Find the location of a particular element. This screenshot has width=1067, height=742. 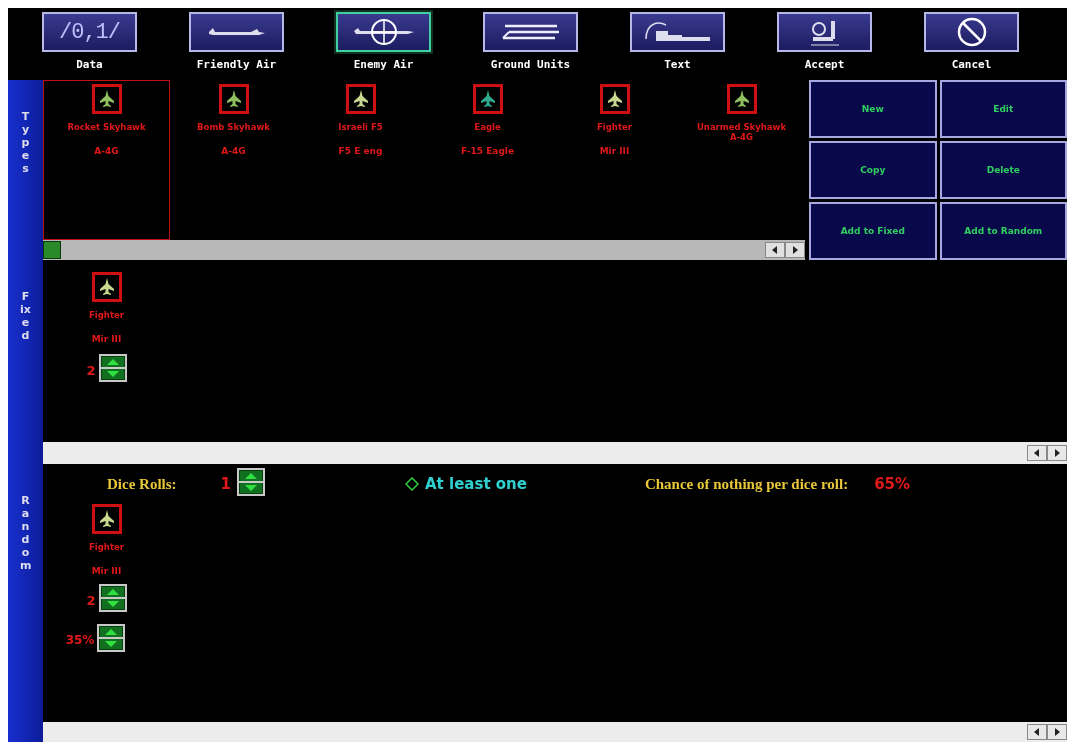

action-button: Add to Fixed is located at coordinates (873, 231).